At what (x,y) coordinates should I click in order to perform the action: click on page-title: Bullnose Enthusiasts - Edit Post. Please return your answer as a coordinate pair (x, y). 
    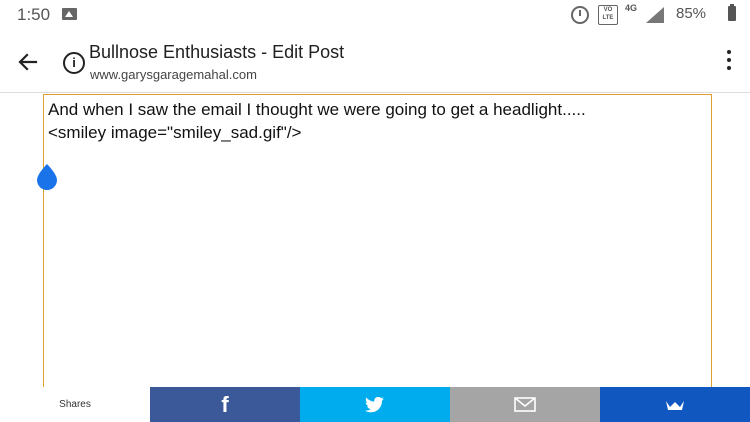
    Looking at the image, I should click on (217, 52).